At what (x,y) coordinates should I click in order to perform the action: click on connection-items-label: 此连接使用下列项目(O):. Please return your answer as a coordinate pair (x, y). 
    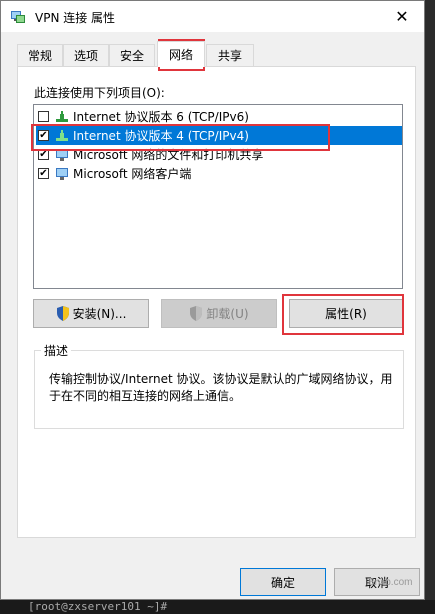
    Looking at the image, I should click on (99, 93).